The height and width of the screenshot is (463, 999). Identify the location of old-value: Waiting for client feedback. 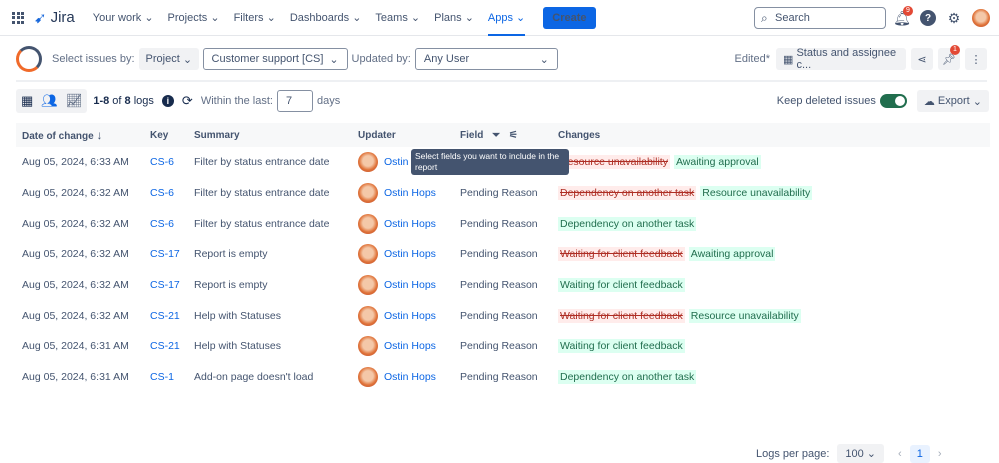
(621, 315).